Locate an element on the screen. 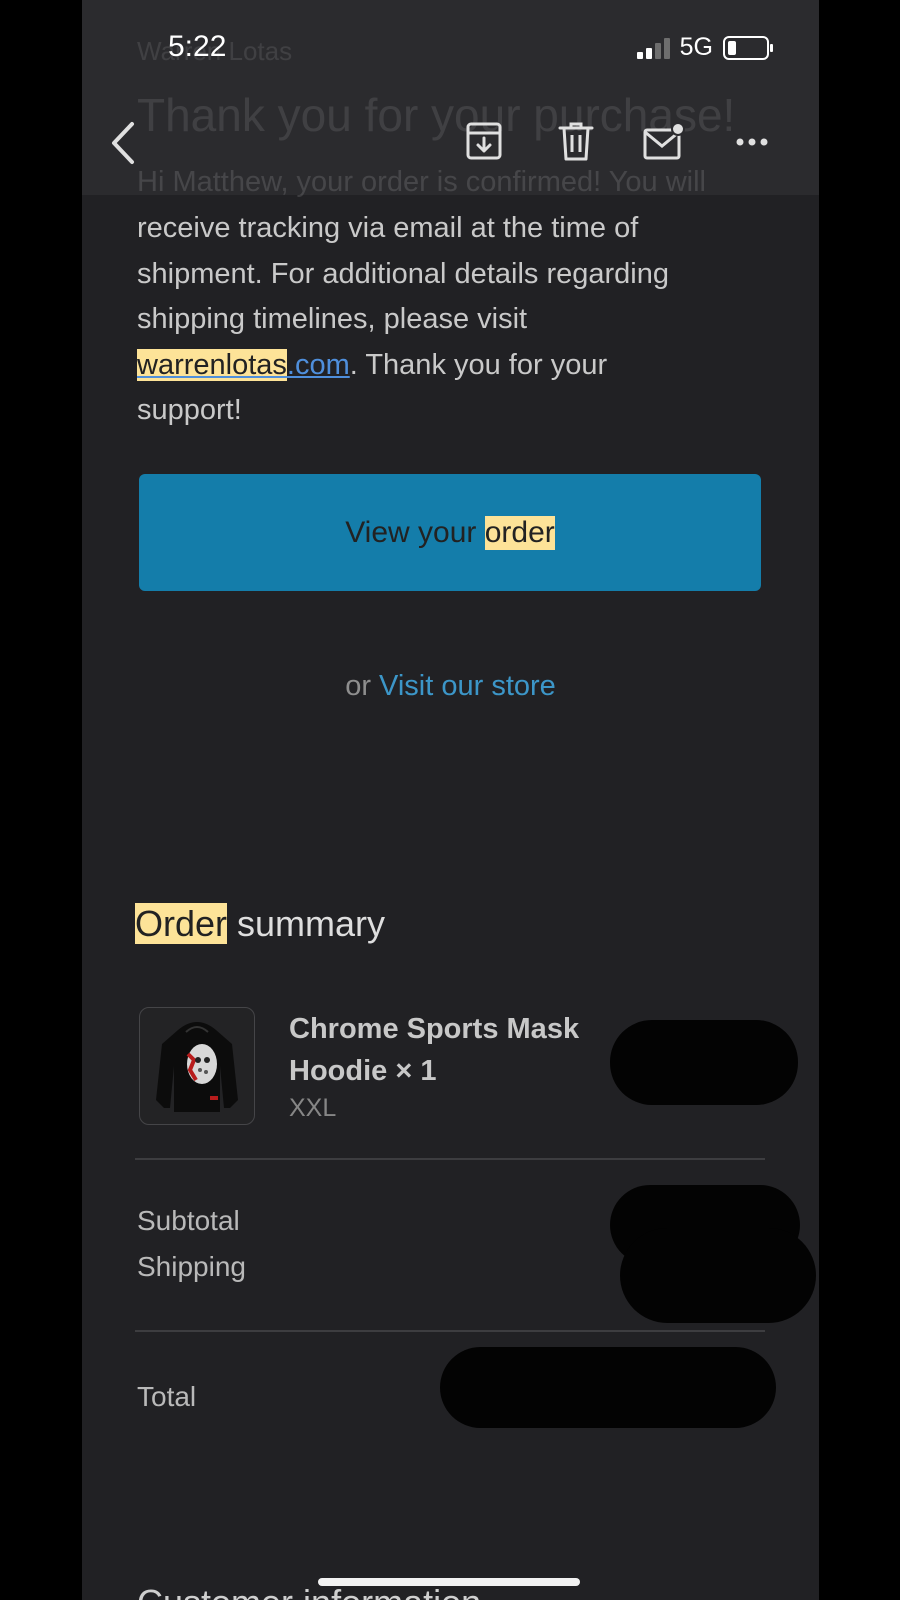 The height and width of the screenshot is (1600, 900). home-indicator is located at coordinates (449, 1582).